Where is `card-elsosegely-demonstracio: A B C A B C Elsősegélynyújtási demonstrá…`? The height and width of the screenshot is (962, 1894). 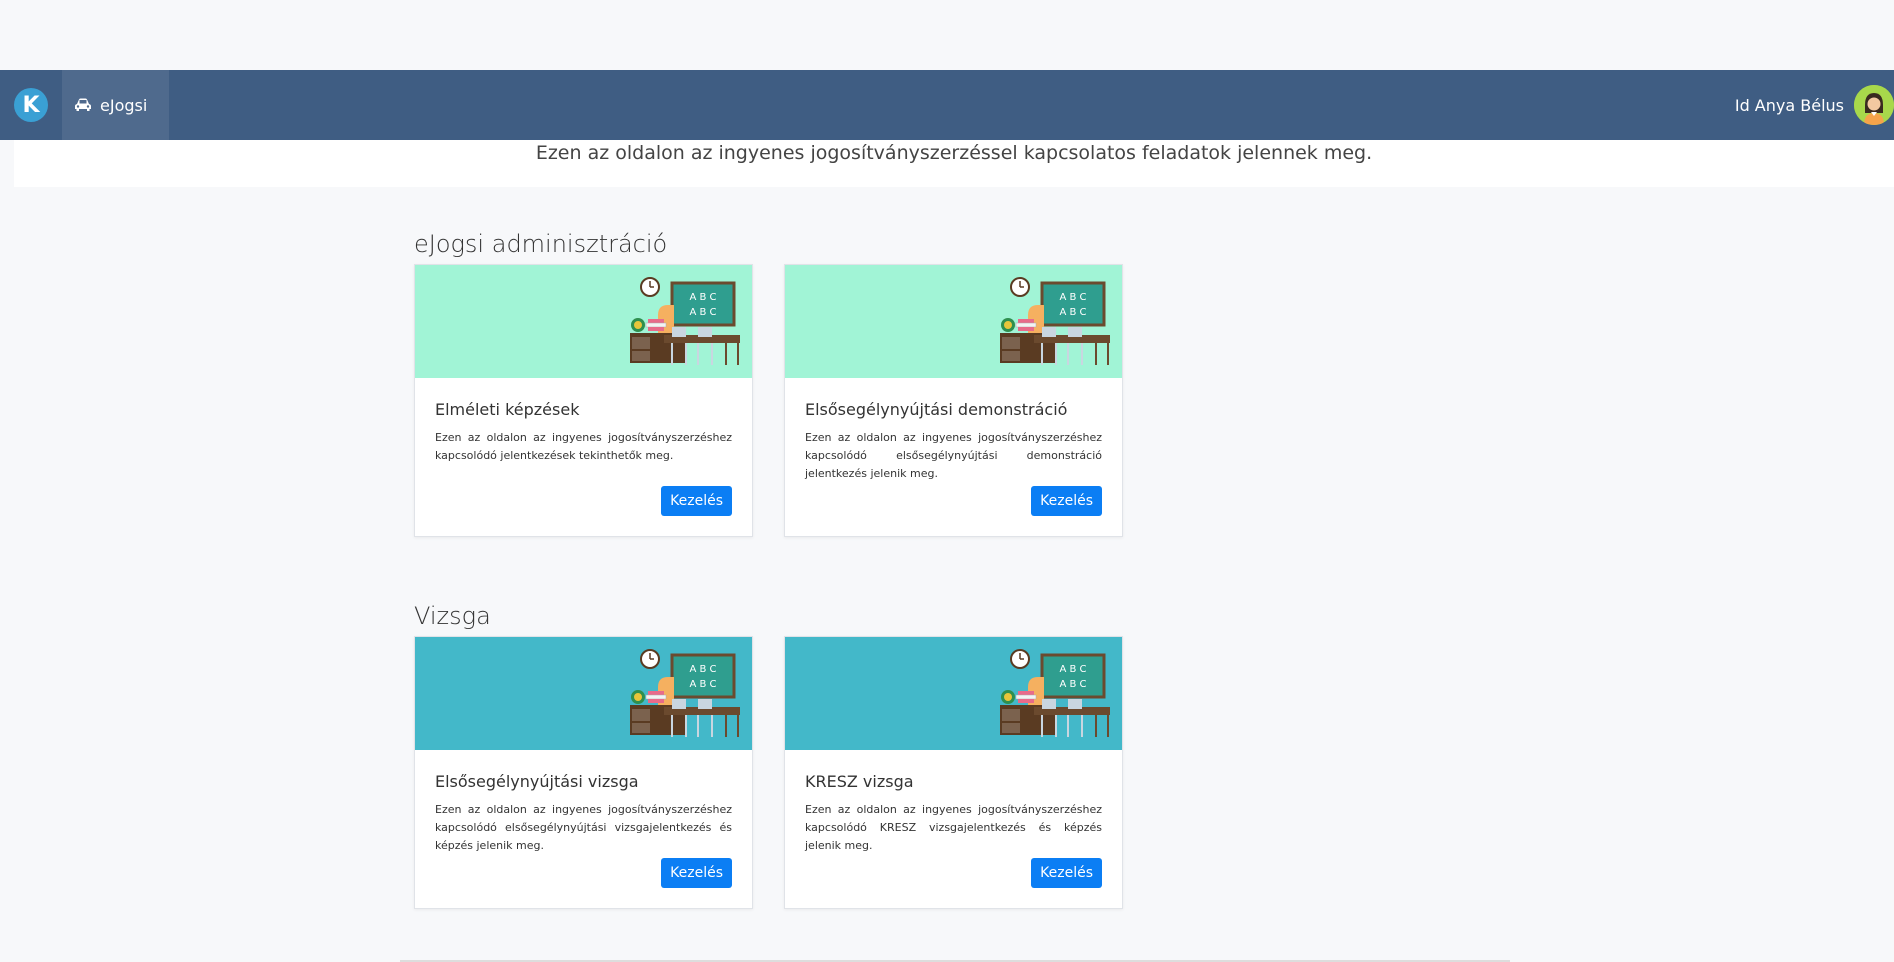
card-elsosegely-demonstracio: A B C A B C Elsősegélynyújtási demonstrá… is located at coordinates (953, 400).